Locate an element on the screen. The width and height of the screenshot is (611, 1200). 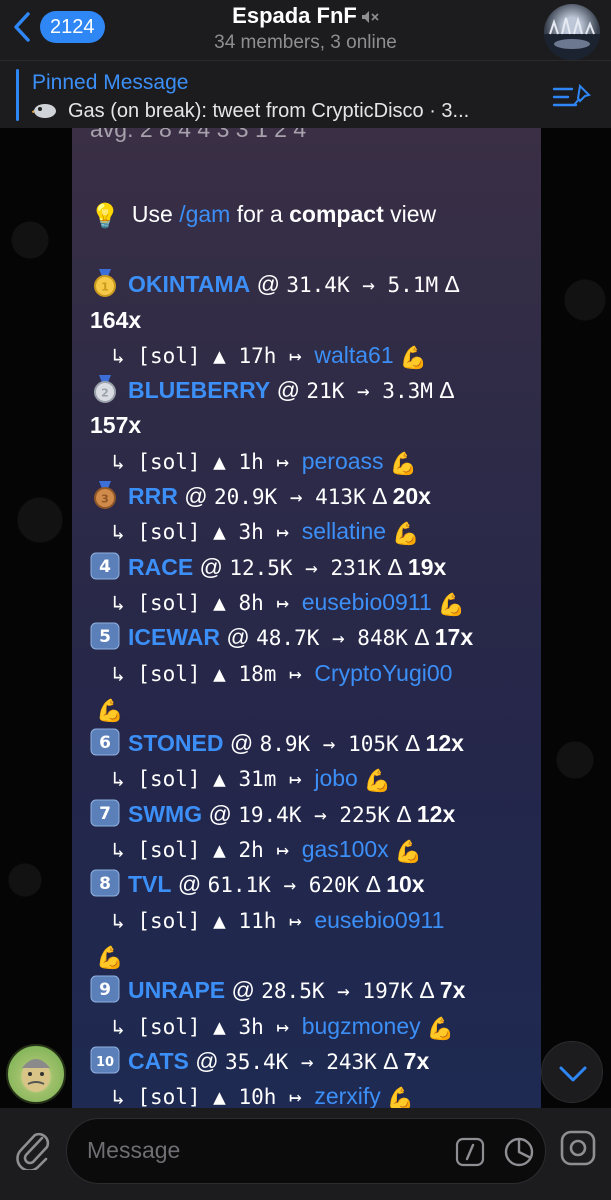
caller-username-link: bugzmoney is located at coordinates (361, 1026).